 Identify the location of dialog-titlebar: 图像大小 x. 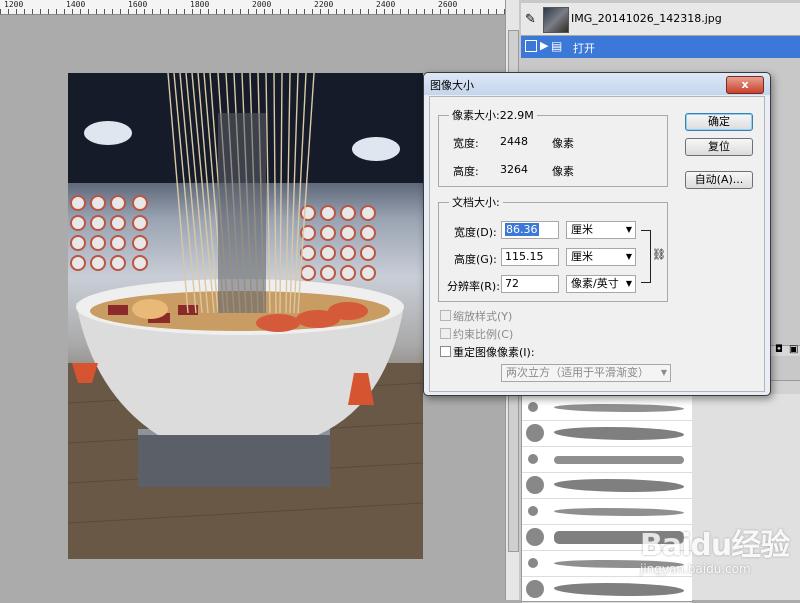
(597, 84).